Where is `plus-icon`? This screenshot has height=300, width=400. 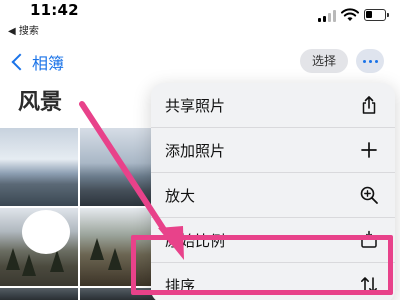 plus-icon is located at coordinates (369, 150).